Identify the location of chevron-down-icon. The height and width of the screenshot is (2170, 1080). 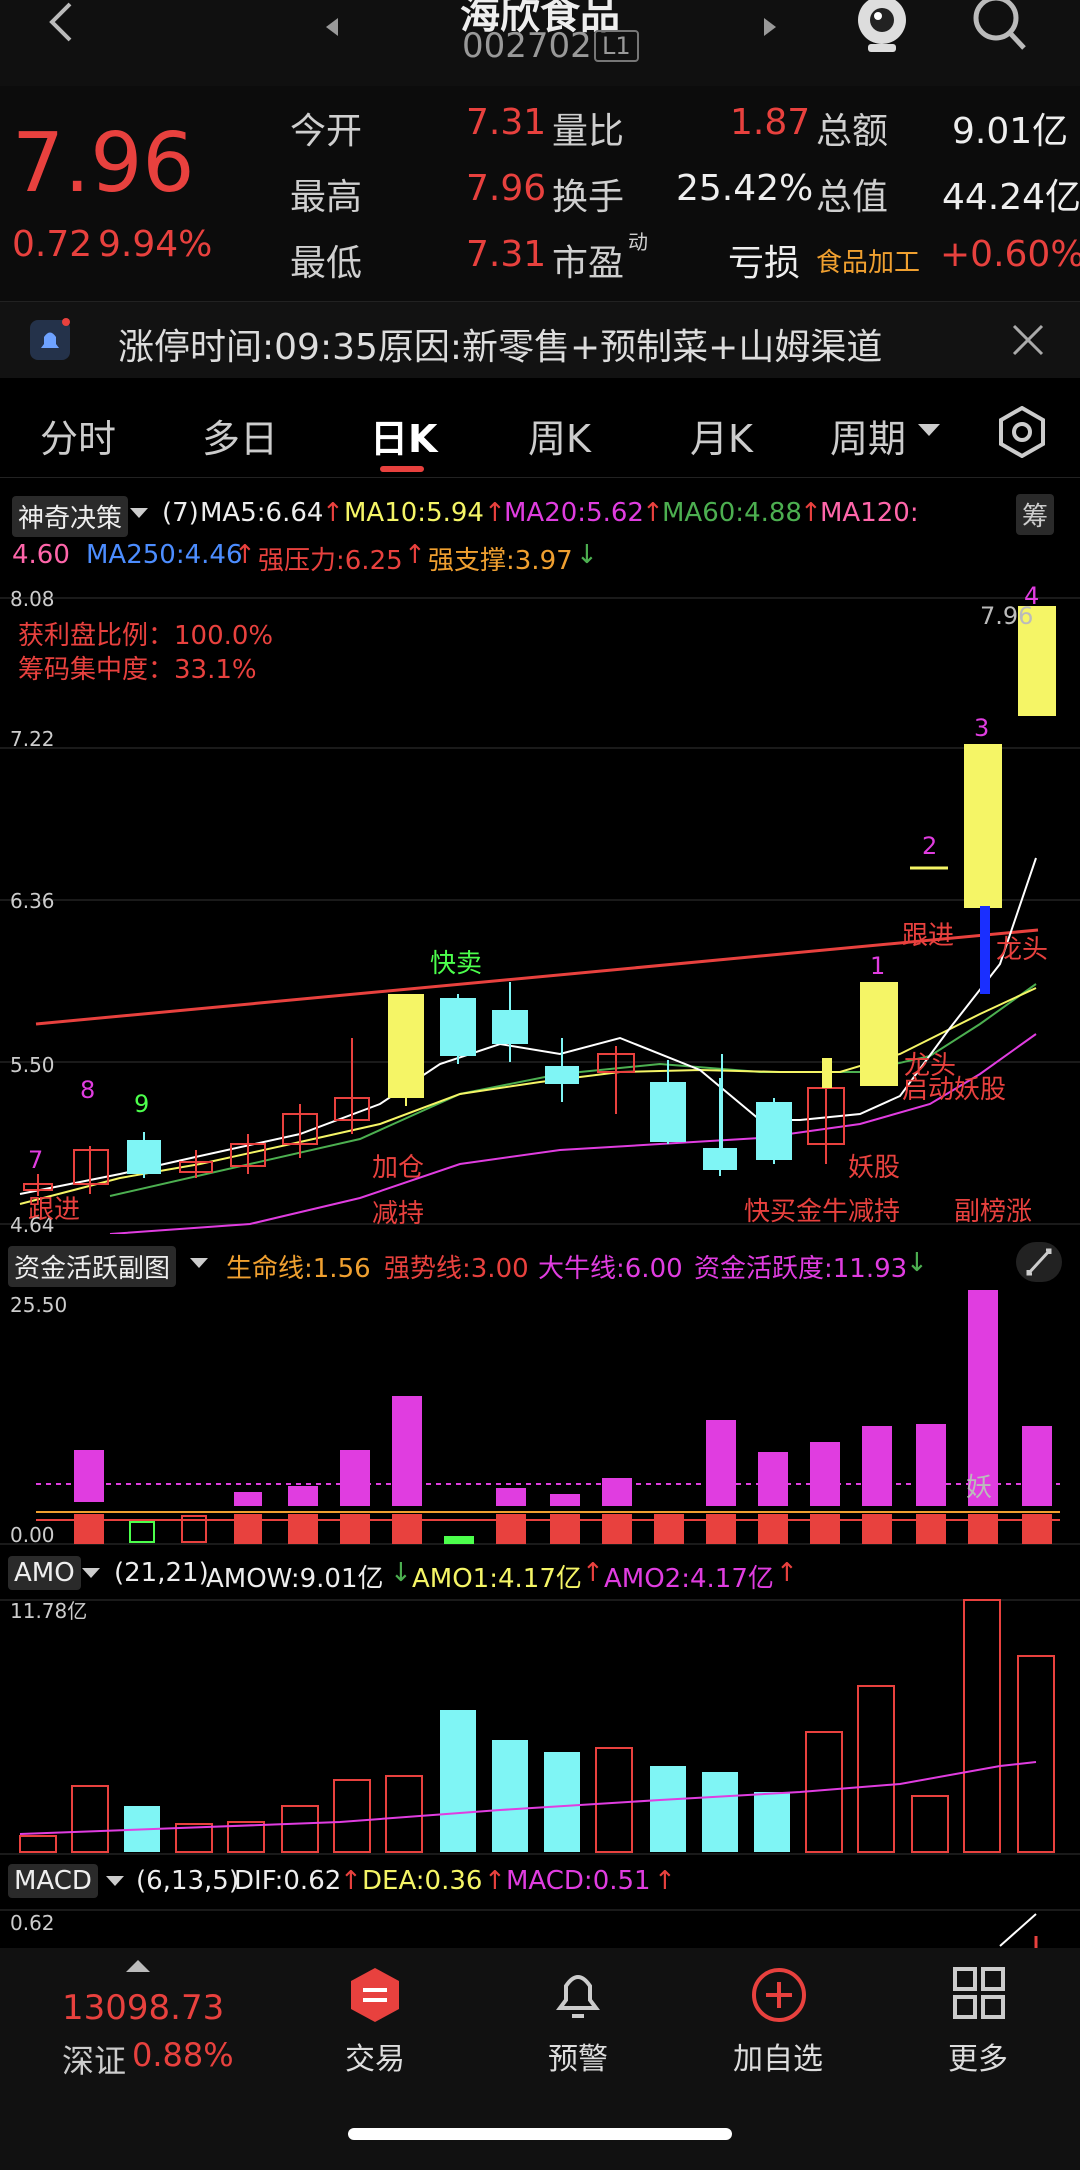
(929, 430).